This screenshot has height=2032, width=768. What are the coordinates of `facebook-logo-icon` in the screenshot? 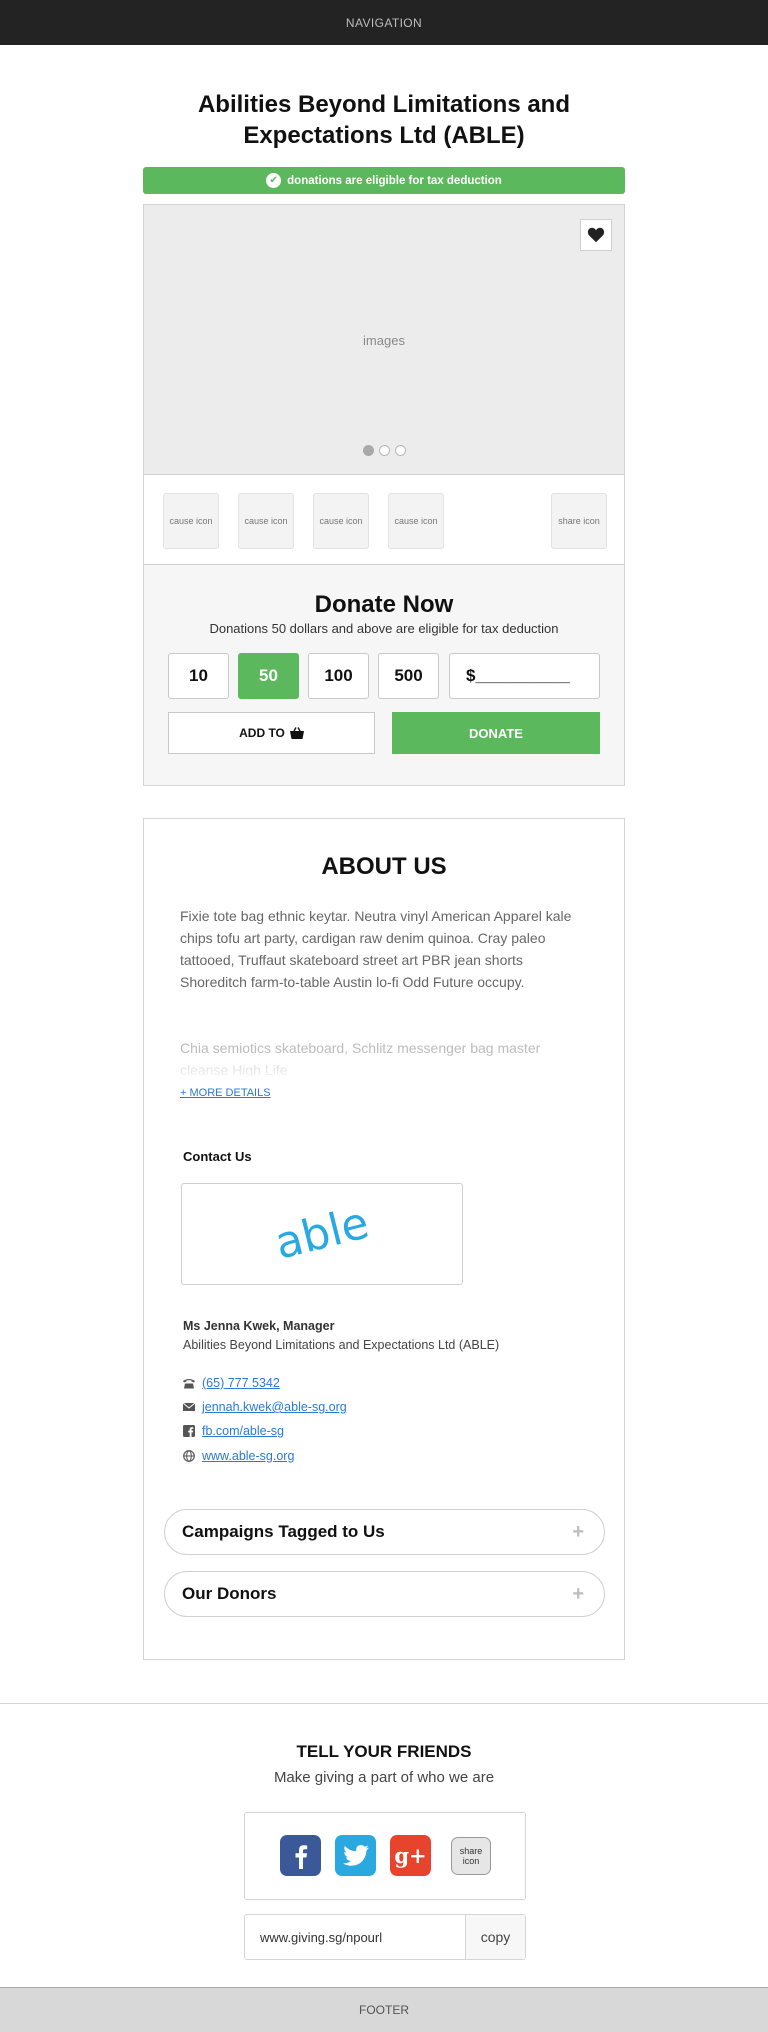 It's located at (301, 1856).